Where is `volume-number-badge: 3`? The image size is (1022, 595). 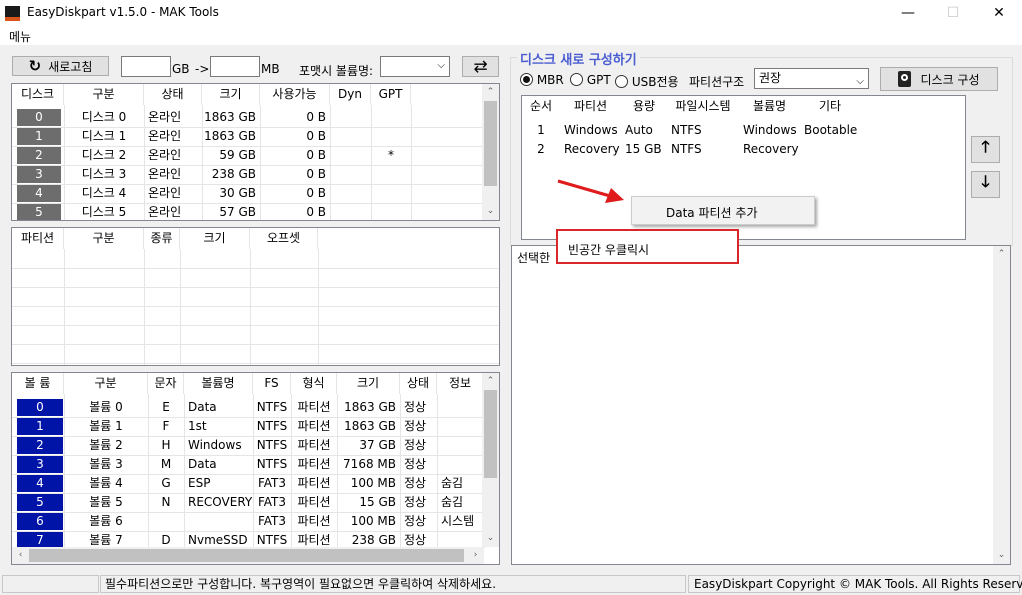 volume-number-badge: 3 is located at coordinates (40, 464).